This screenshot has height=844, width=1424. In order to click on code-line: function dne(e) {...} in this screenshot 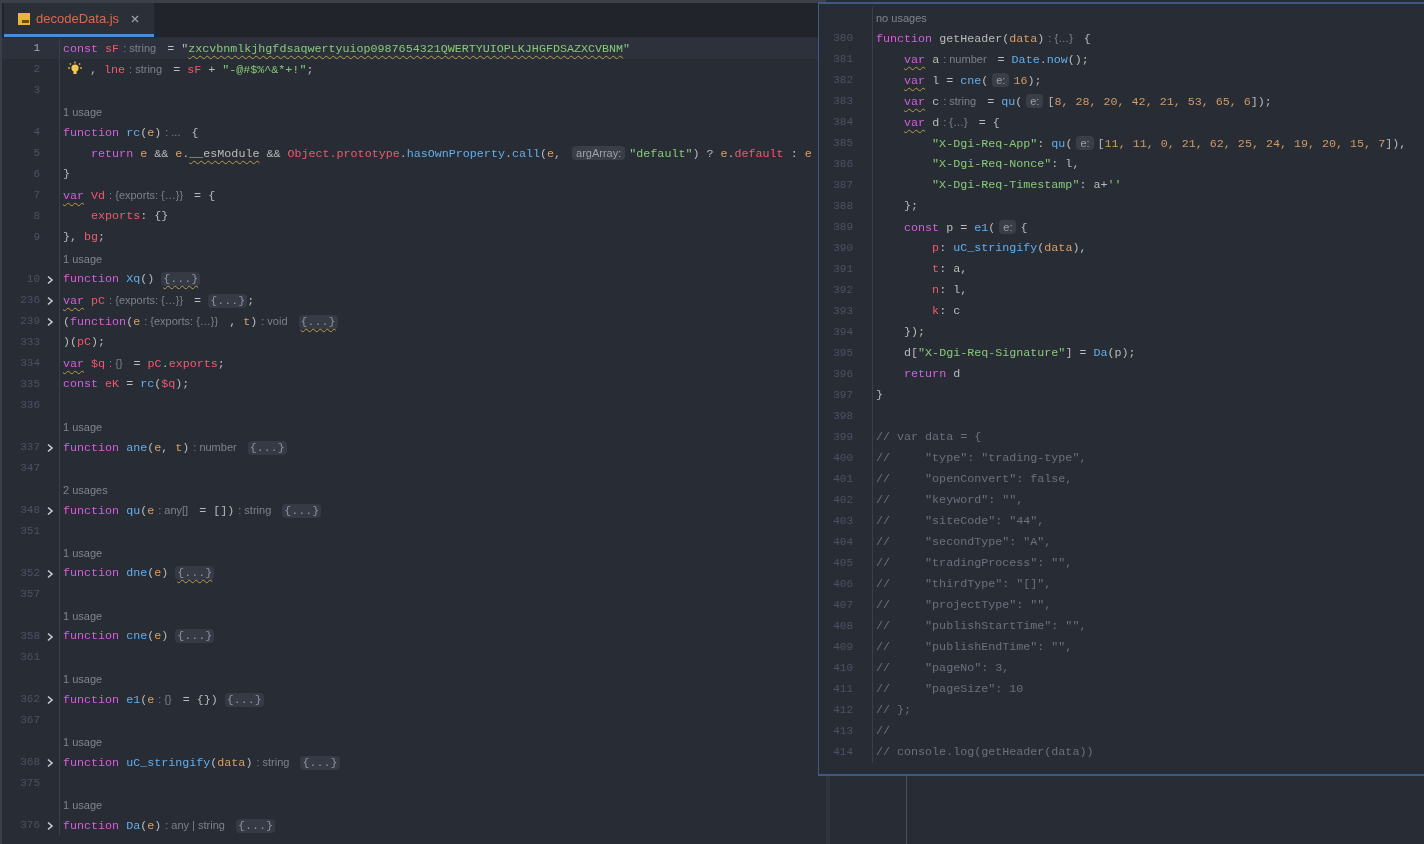, I will do `click(139, 573)`.